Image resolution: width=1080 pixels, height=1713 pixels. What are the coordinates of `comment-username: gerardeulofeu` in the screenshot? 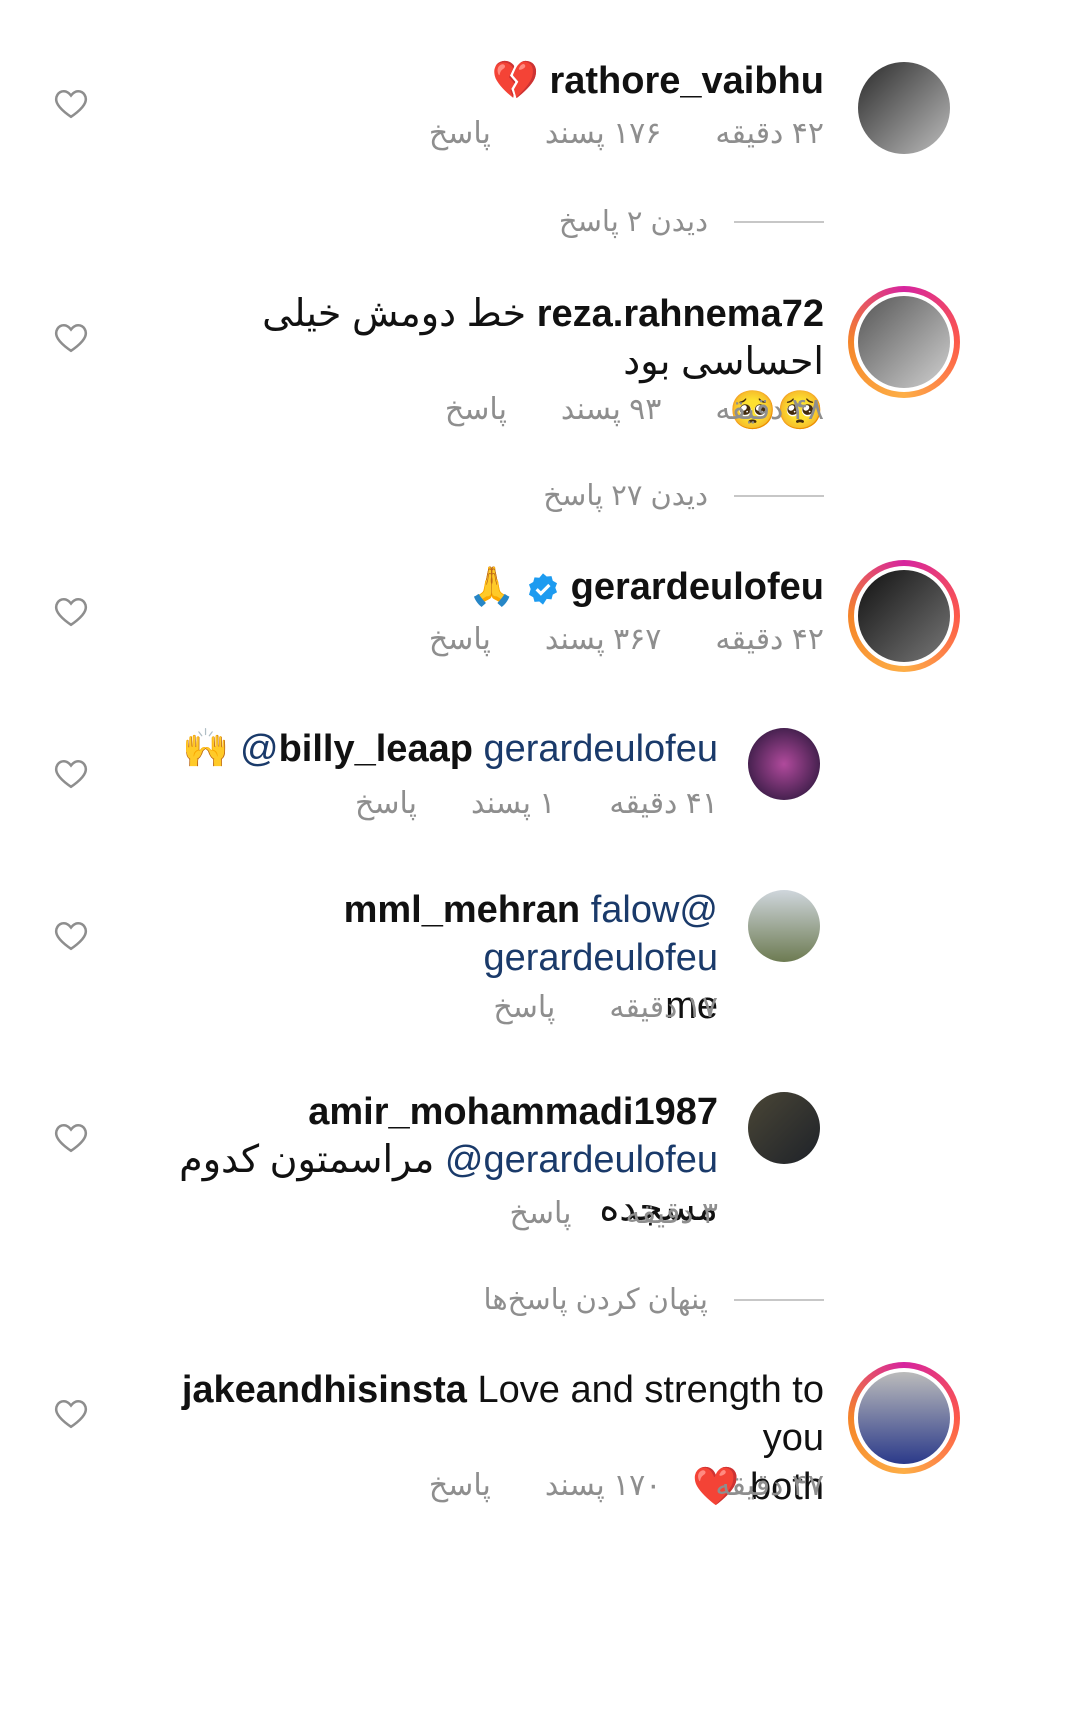 It's located at (697, 587).